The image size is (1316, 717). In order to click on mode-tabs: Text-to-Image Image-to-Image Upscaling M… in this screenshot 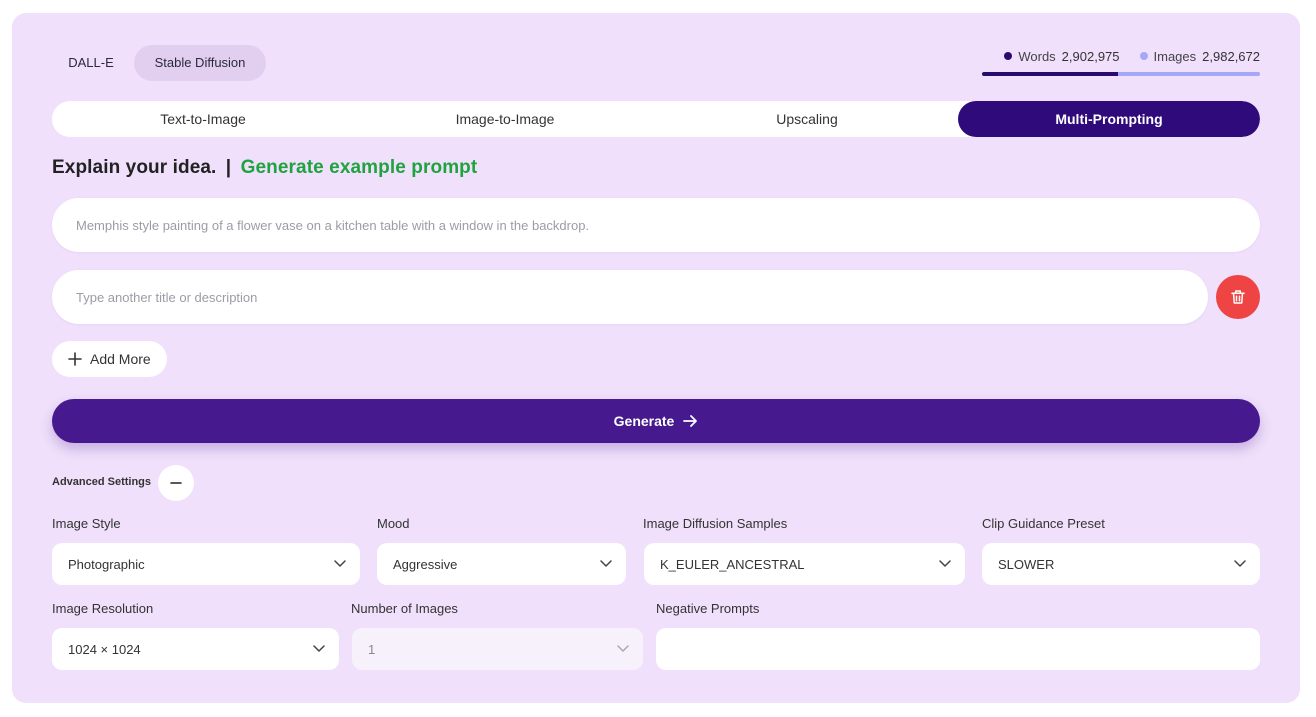, I will do `click(656, 119)`.